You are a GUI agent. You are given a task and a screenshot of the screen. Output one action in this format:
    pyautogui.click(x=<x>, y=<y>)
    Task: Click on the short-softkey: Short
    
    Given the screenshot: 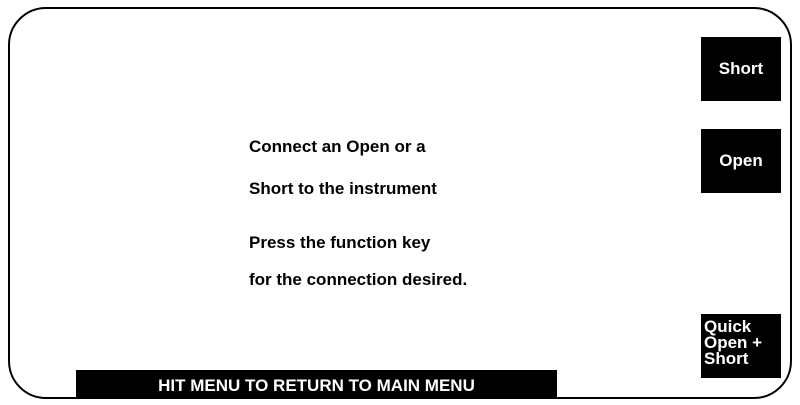 What is the action you would take?
    pyautogui.click(x=741, y=69)
    